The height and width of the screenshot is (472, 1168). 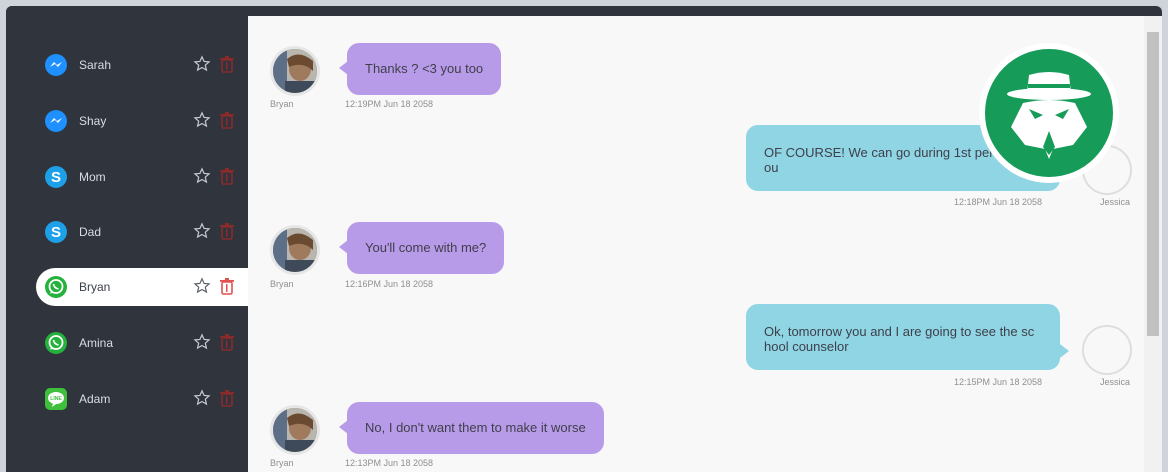 I want to click on contact-name: Bryan, so click(x=95, y=287).